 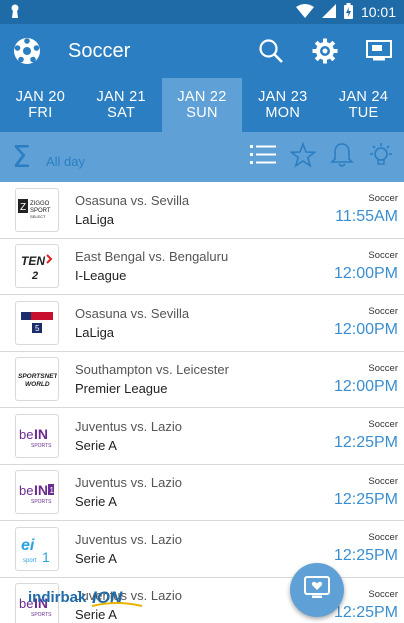 What do you see at coordinates (99, 50) in the screenshot?
I see `app-title: Soccer` at bounding box center [99, 50].